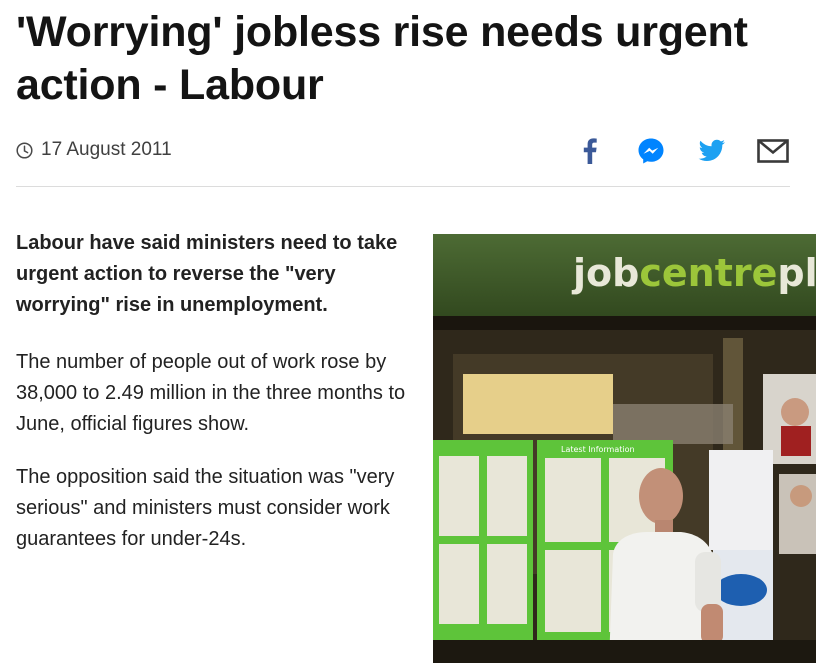 The width and height of the screenshot is (816, 663). What do you see at coordinates (106, 149) in the screenshot?
I see `article-date: 17 August 2011` at bounding box center [106, 149].